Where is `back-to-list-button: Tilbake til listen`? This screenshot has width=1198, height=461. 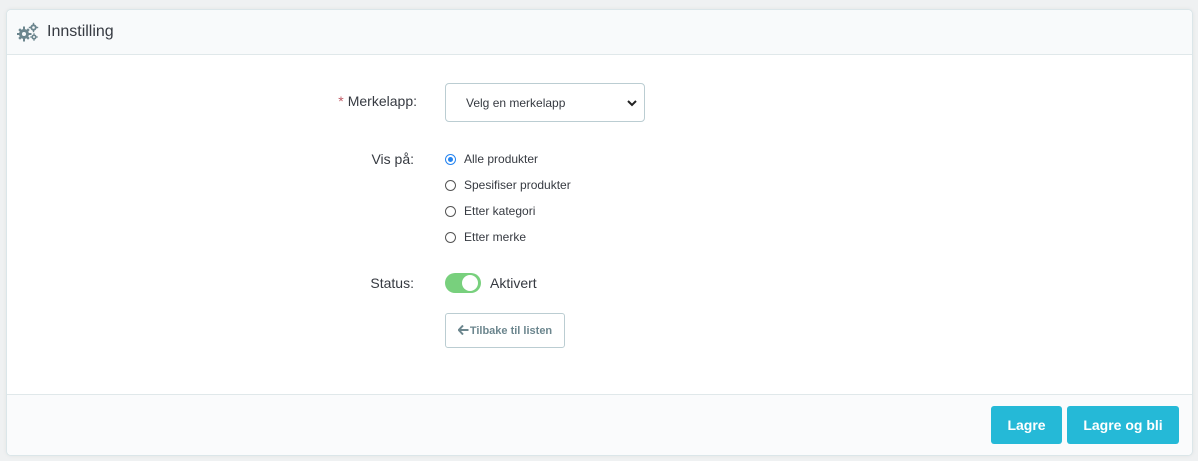
back-to-list-button: Tilbake til listen is located at coordinates (505, 330).